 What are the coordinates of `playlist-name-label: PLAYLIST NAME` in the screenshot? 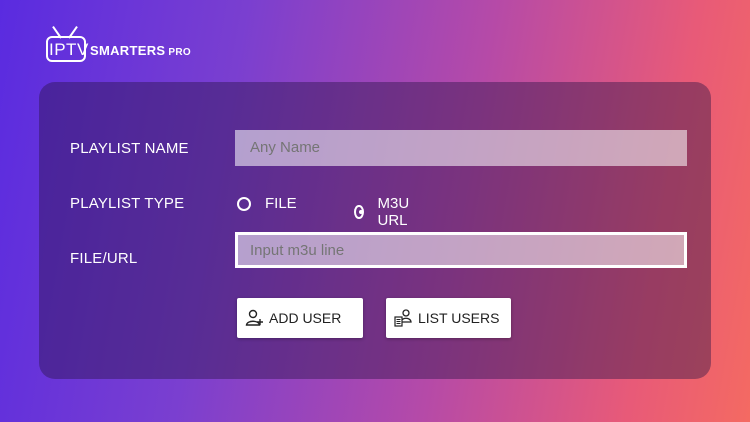 It's located at (129, 148).